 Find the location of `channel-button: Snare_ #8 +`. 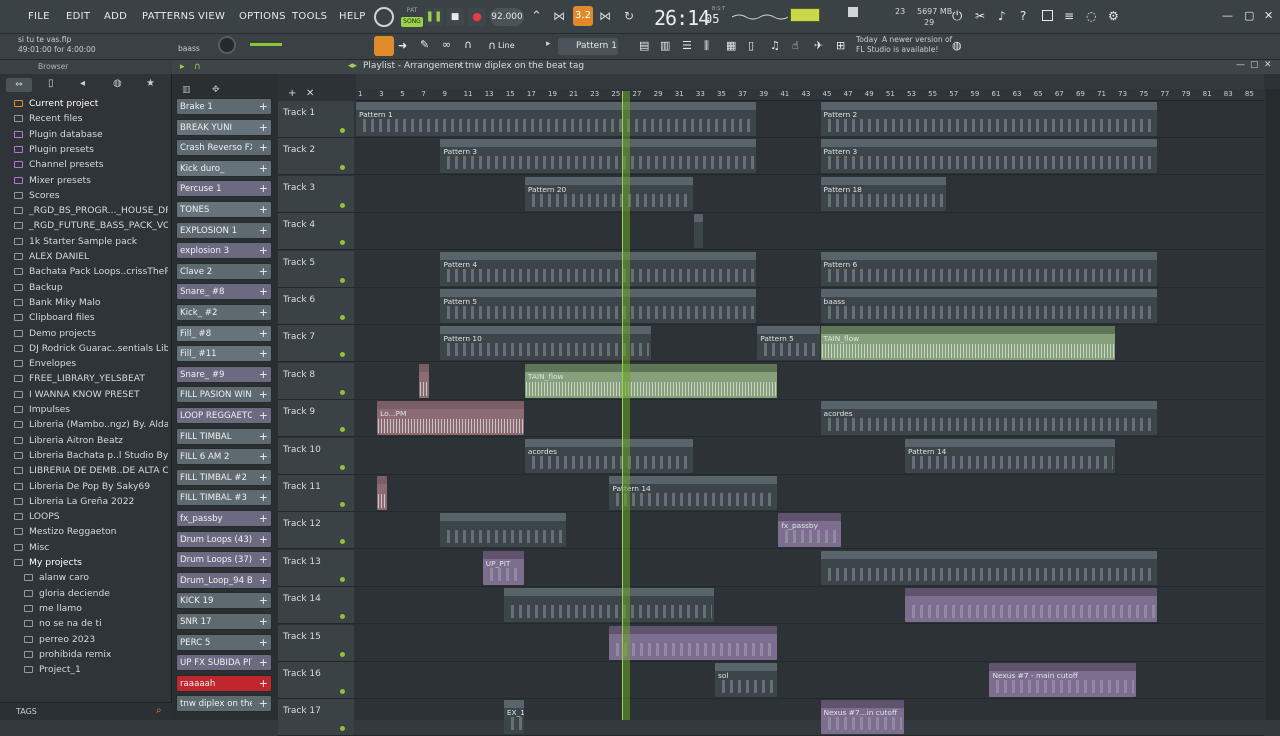

channel-button: Snare_ #8 + is located at coordinates (224, 292).